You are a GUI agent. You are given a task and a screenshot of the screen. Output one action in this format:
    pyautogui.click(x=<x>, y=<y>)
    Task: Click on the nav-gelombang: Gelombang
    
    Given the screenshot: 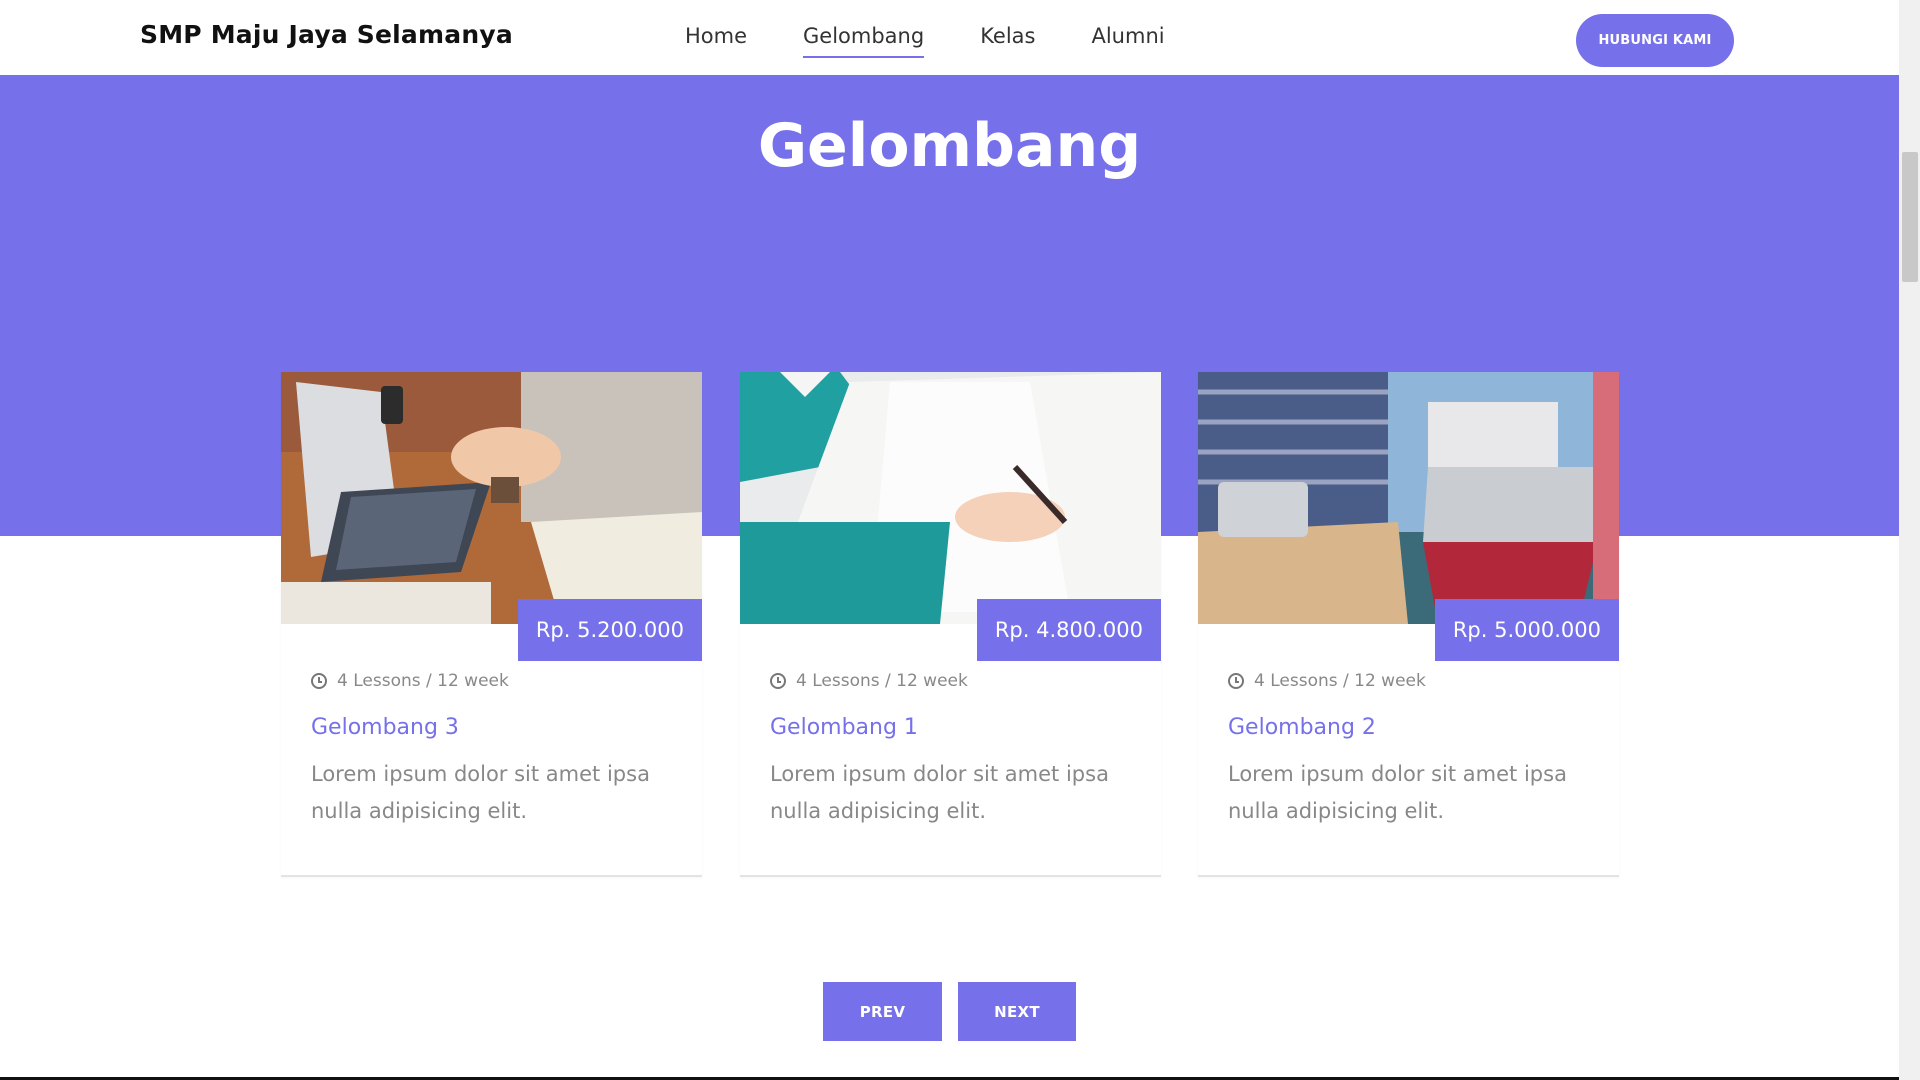 What is the action you would take?
    pyautogui.click(x=864, y=41)
    